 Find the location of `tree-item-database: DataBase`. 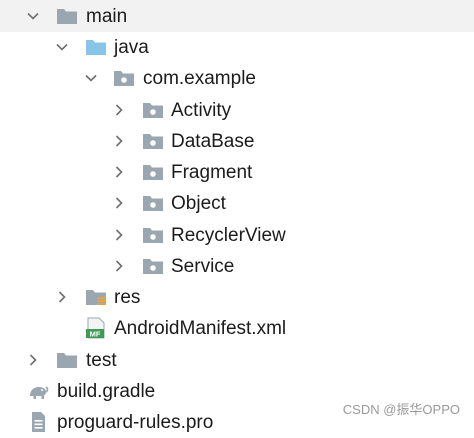

tree-item-database: DataBase is located at coordinates (237, 141).